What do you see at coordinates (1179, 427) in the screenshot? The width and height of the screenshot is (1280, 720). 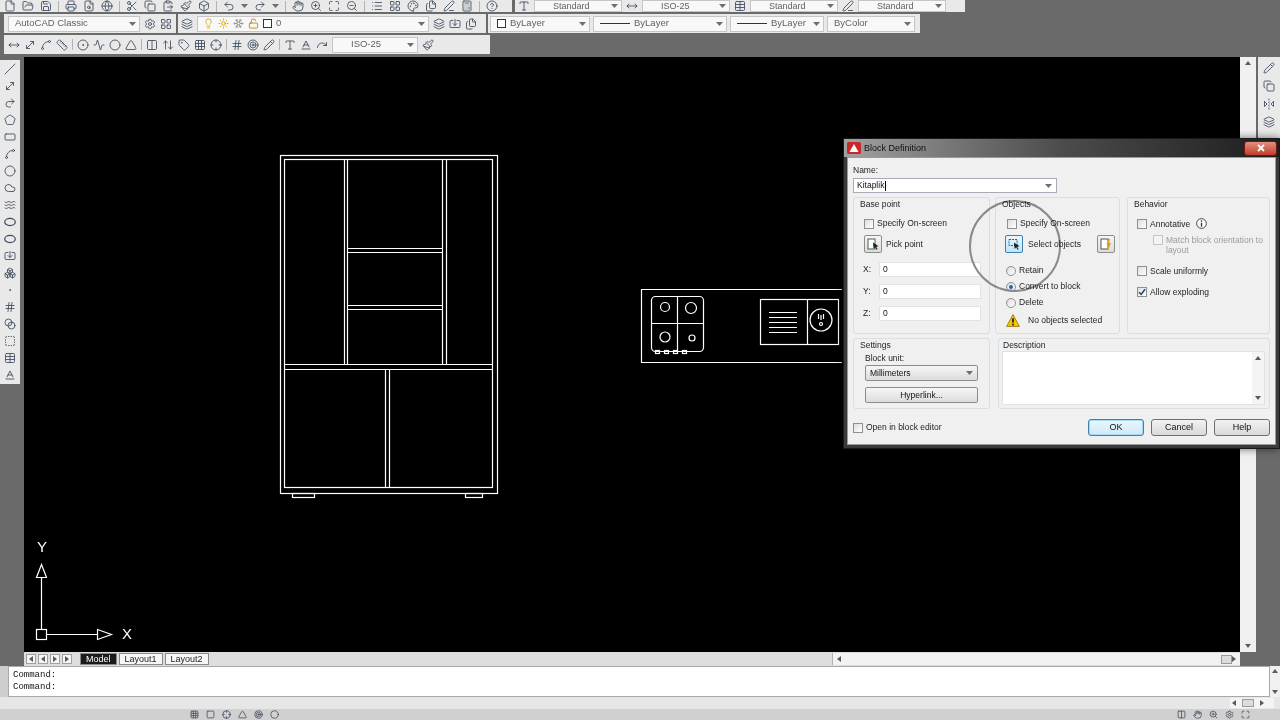 I see `dialog-button: Cancel` at bounding box center [1179, 427].